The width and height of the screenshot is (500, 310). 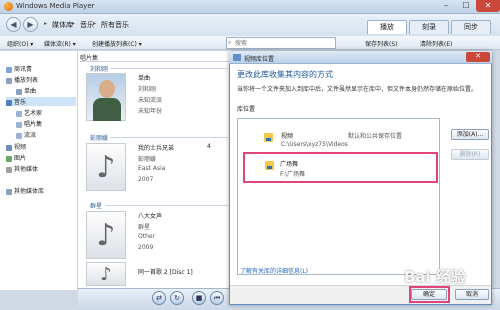 What do you see at coordinates (150, 215) in the screenshot?
I see `album-title: 八大女声` at bounding box center [150, 215].